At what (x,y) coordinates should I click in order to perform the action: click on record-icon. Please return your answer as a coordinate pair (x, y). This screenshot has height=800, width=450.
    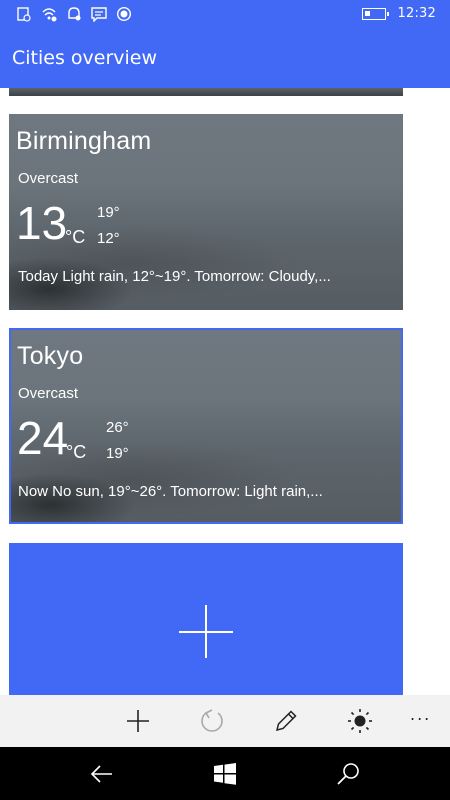
    Looking at the image, I should click on (124, 14).